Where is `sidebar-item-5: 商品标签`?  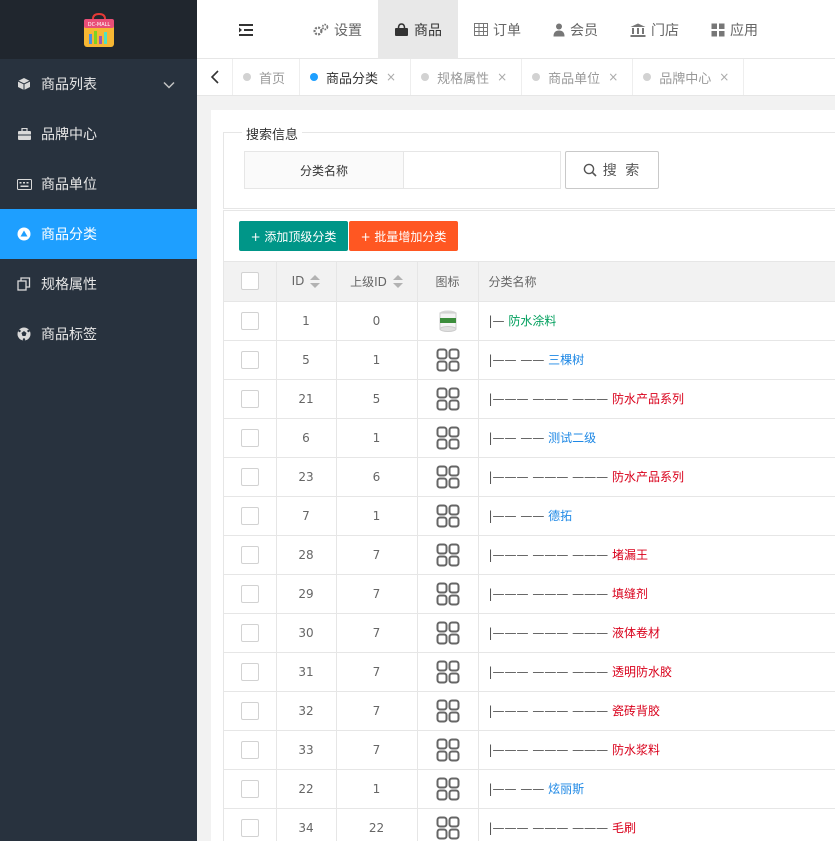 sidebar-item-5: 商品标签 is located at coordinates (98, 334).